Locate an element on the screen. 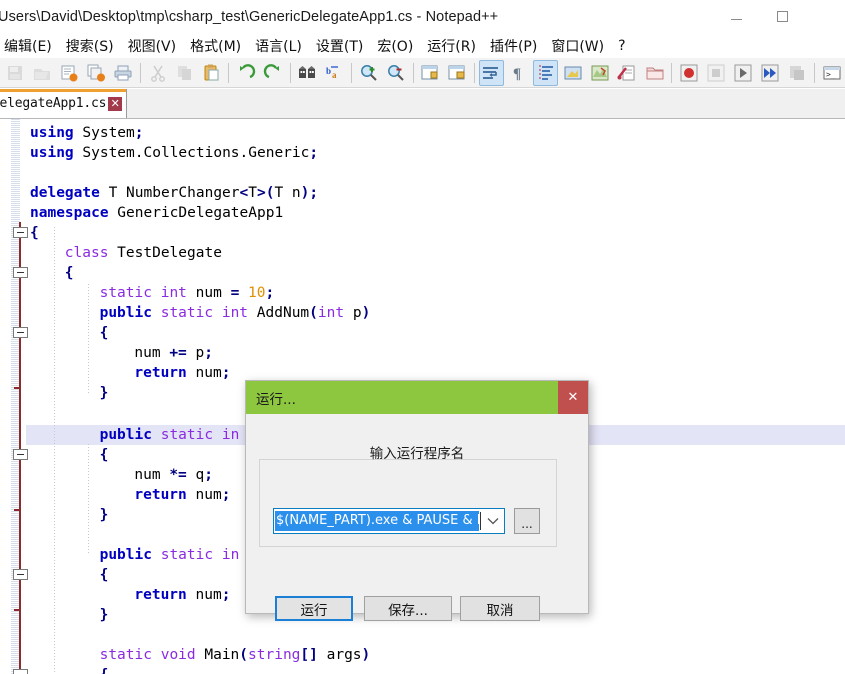 Image resolution: width=845 pixels, height=674 pixels. macro-play-icon is located at coordinates (743, 73).